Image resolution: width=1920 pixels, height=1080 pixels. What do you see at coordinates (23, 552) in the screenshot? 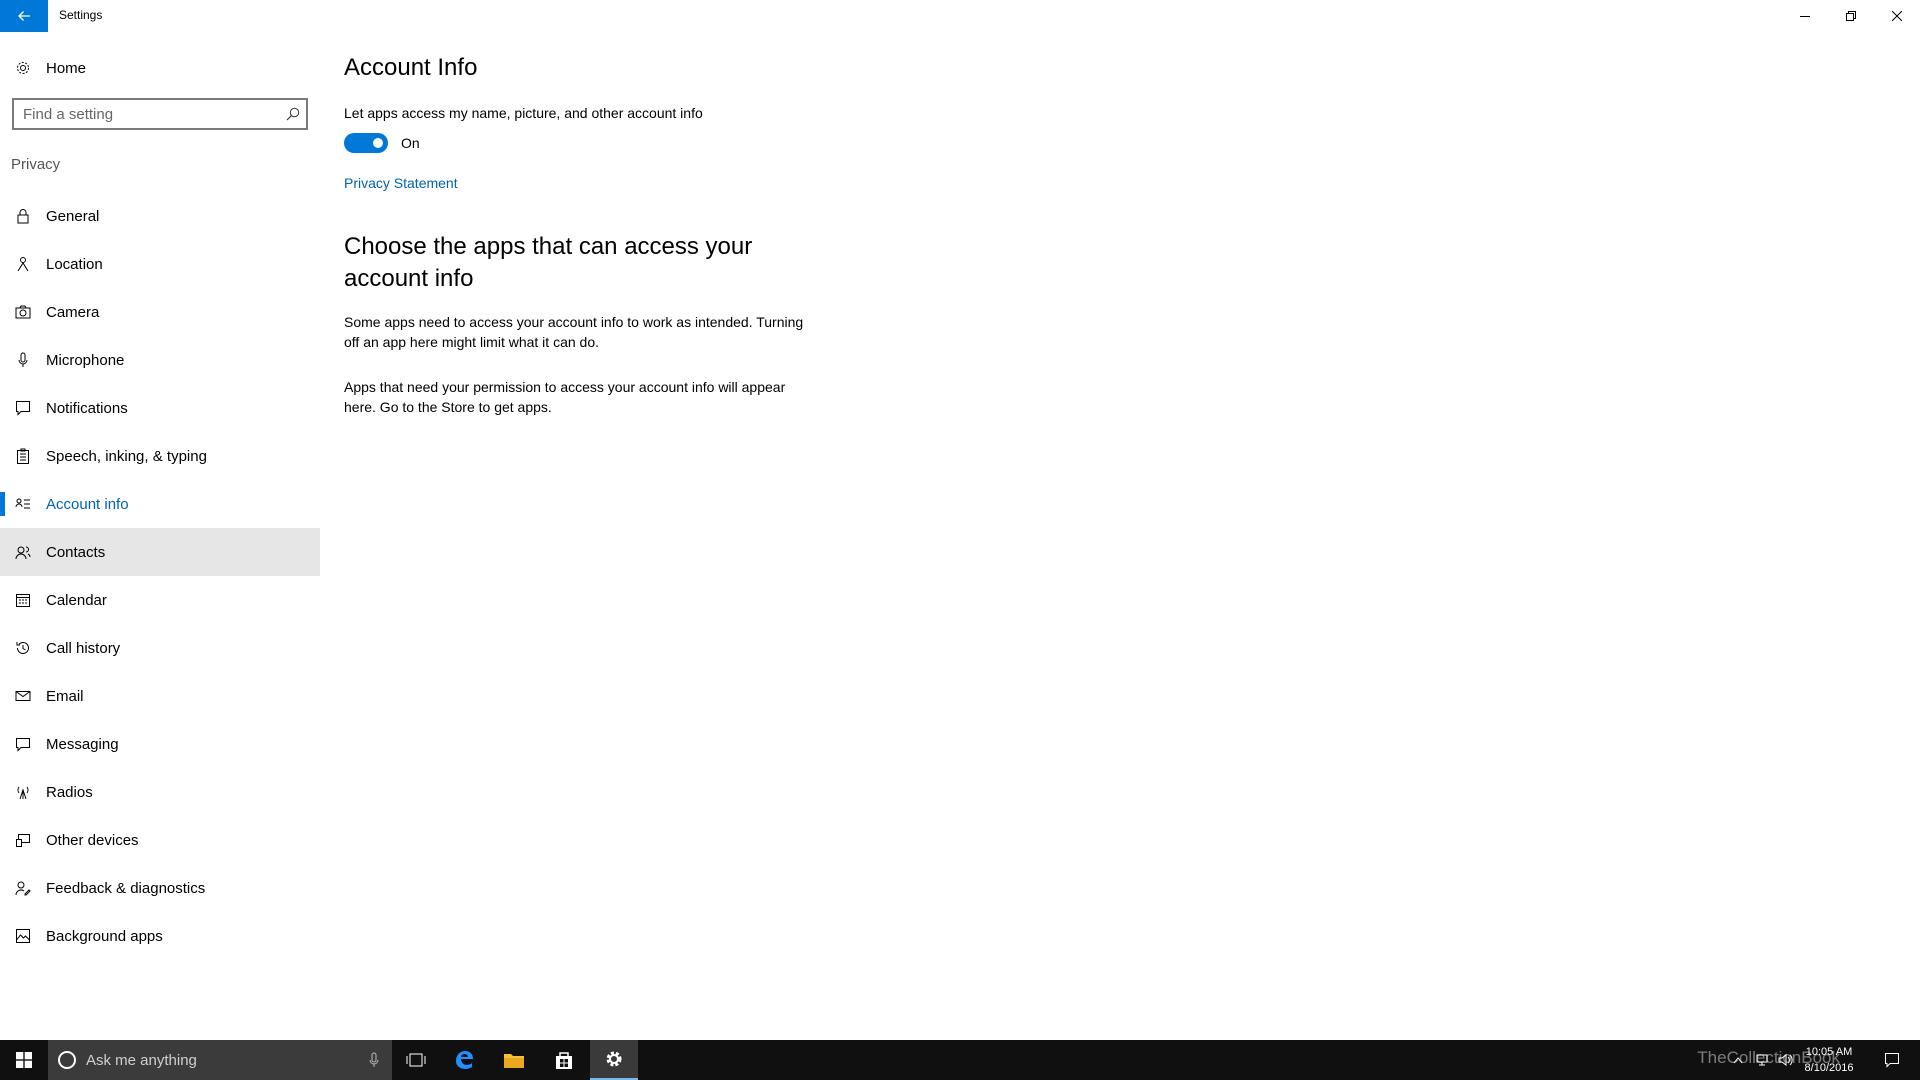
I see `contacts-icon` at bounding box center [23, 552].